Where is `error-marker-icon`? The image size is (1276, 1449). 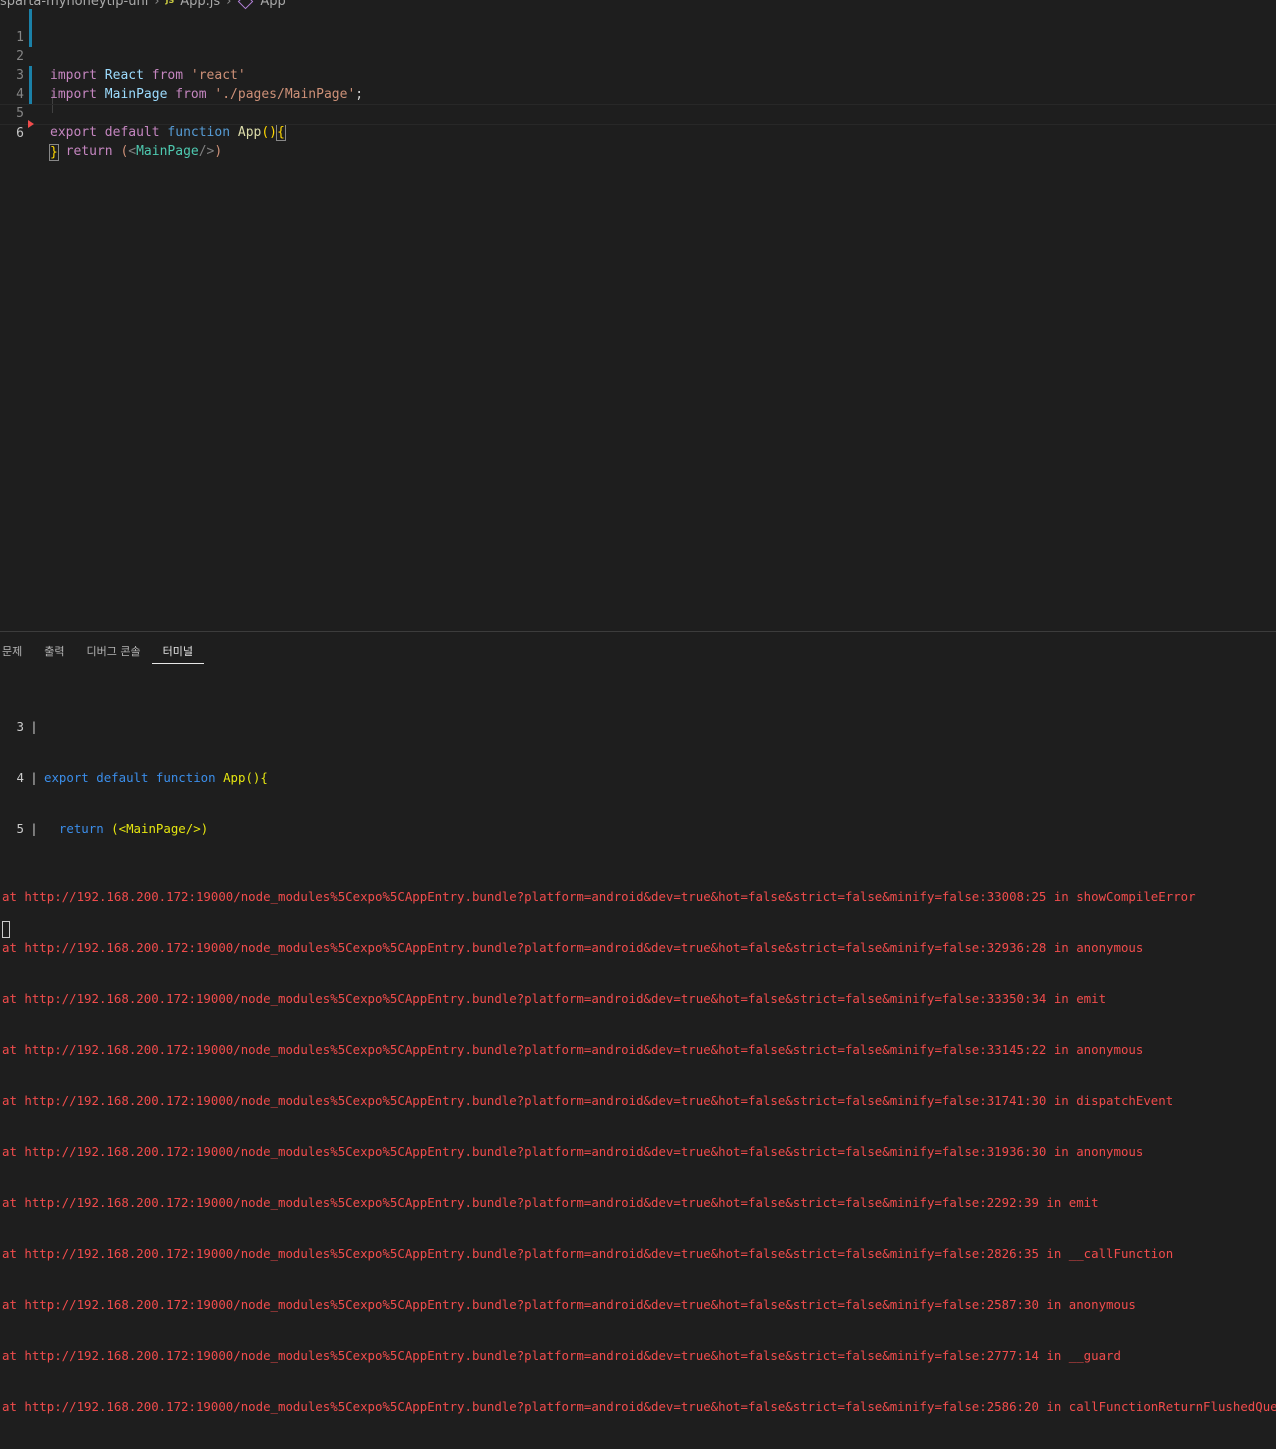
error-marker-icon is located at coordinates (31, 124).